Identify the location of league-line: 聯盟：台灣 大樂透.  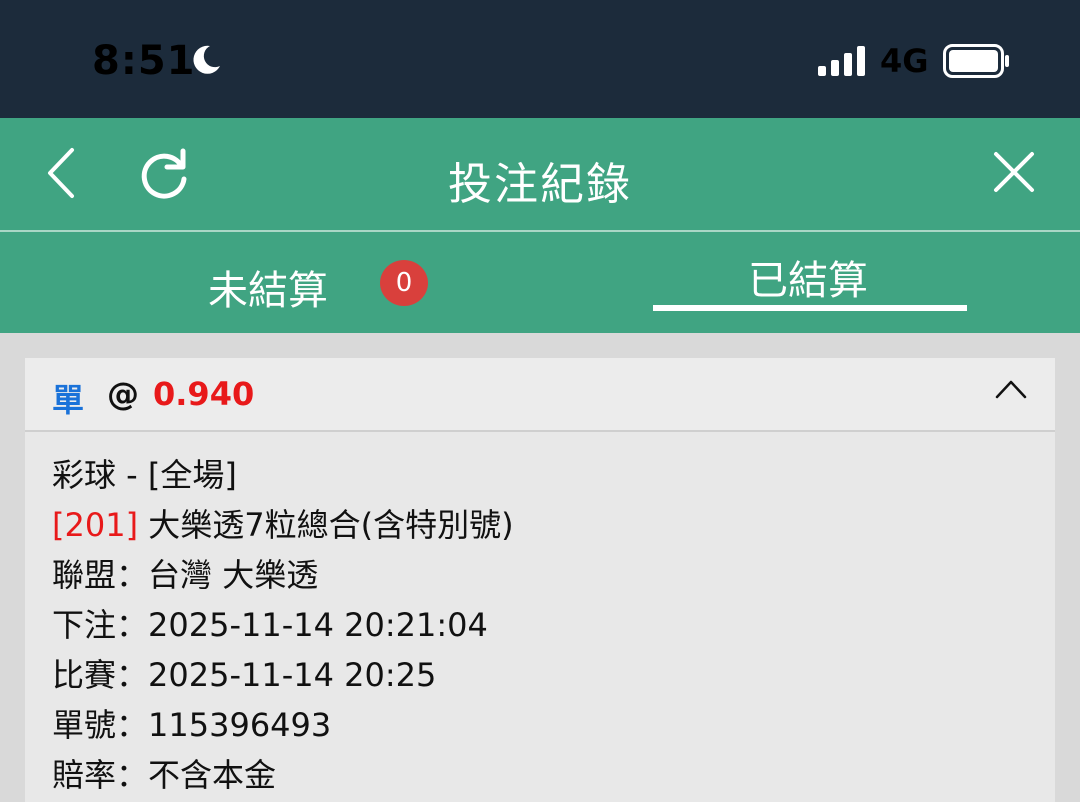
(185, 573).